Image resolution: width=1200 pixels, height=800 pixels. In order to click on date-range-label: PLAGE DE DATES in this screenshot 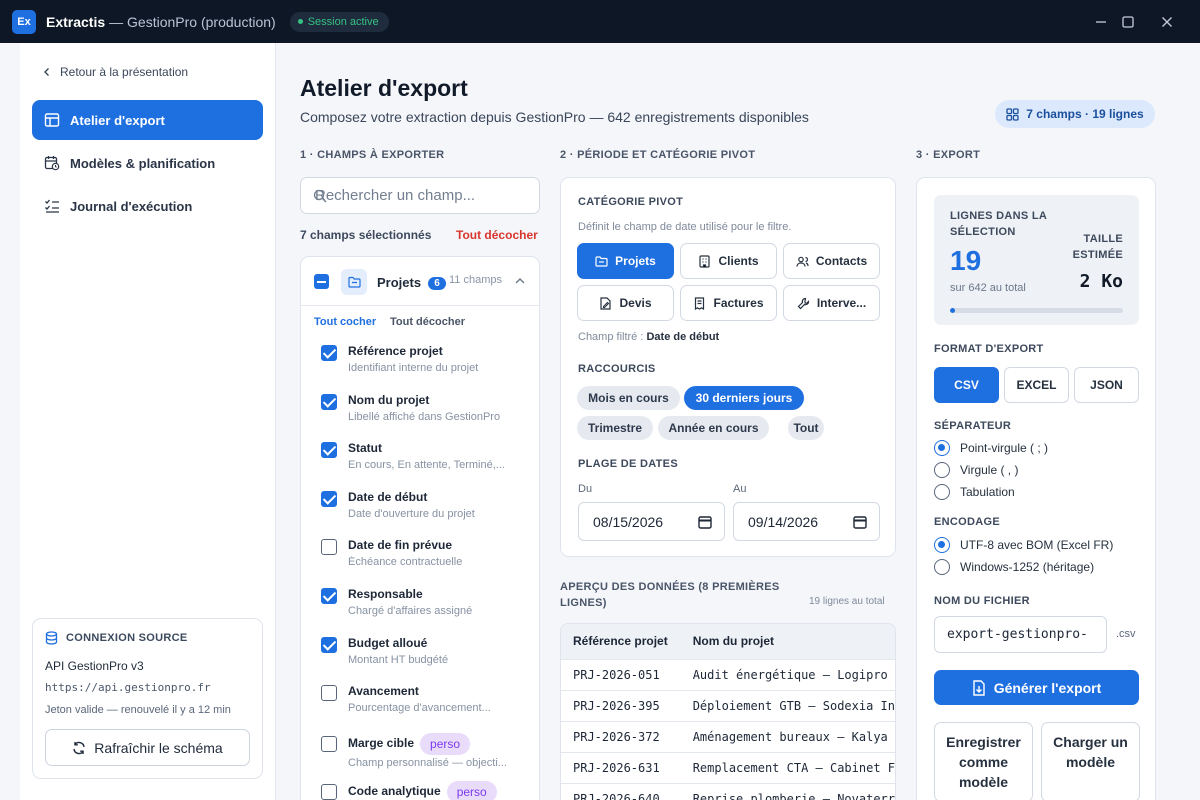, I will do `click(628, 464)`.